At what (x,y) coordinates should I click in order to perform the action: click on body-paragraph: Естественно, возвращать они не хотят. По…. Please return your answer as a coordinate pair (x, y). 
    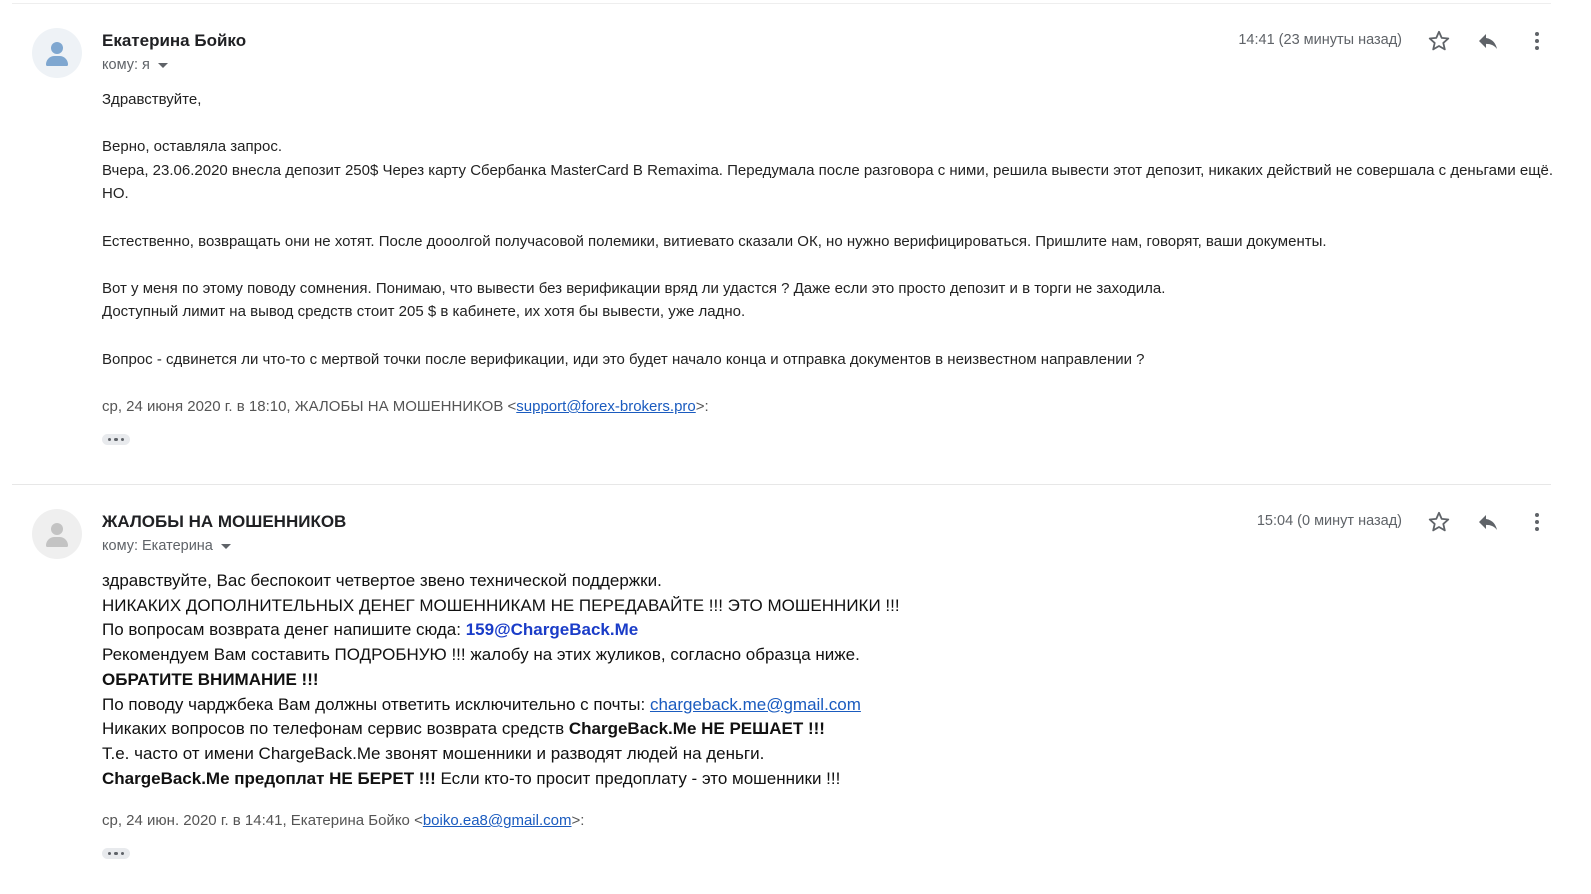
    Looking at the image, I should click on (714, 241).